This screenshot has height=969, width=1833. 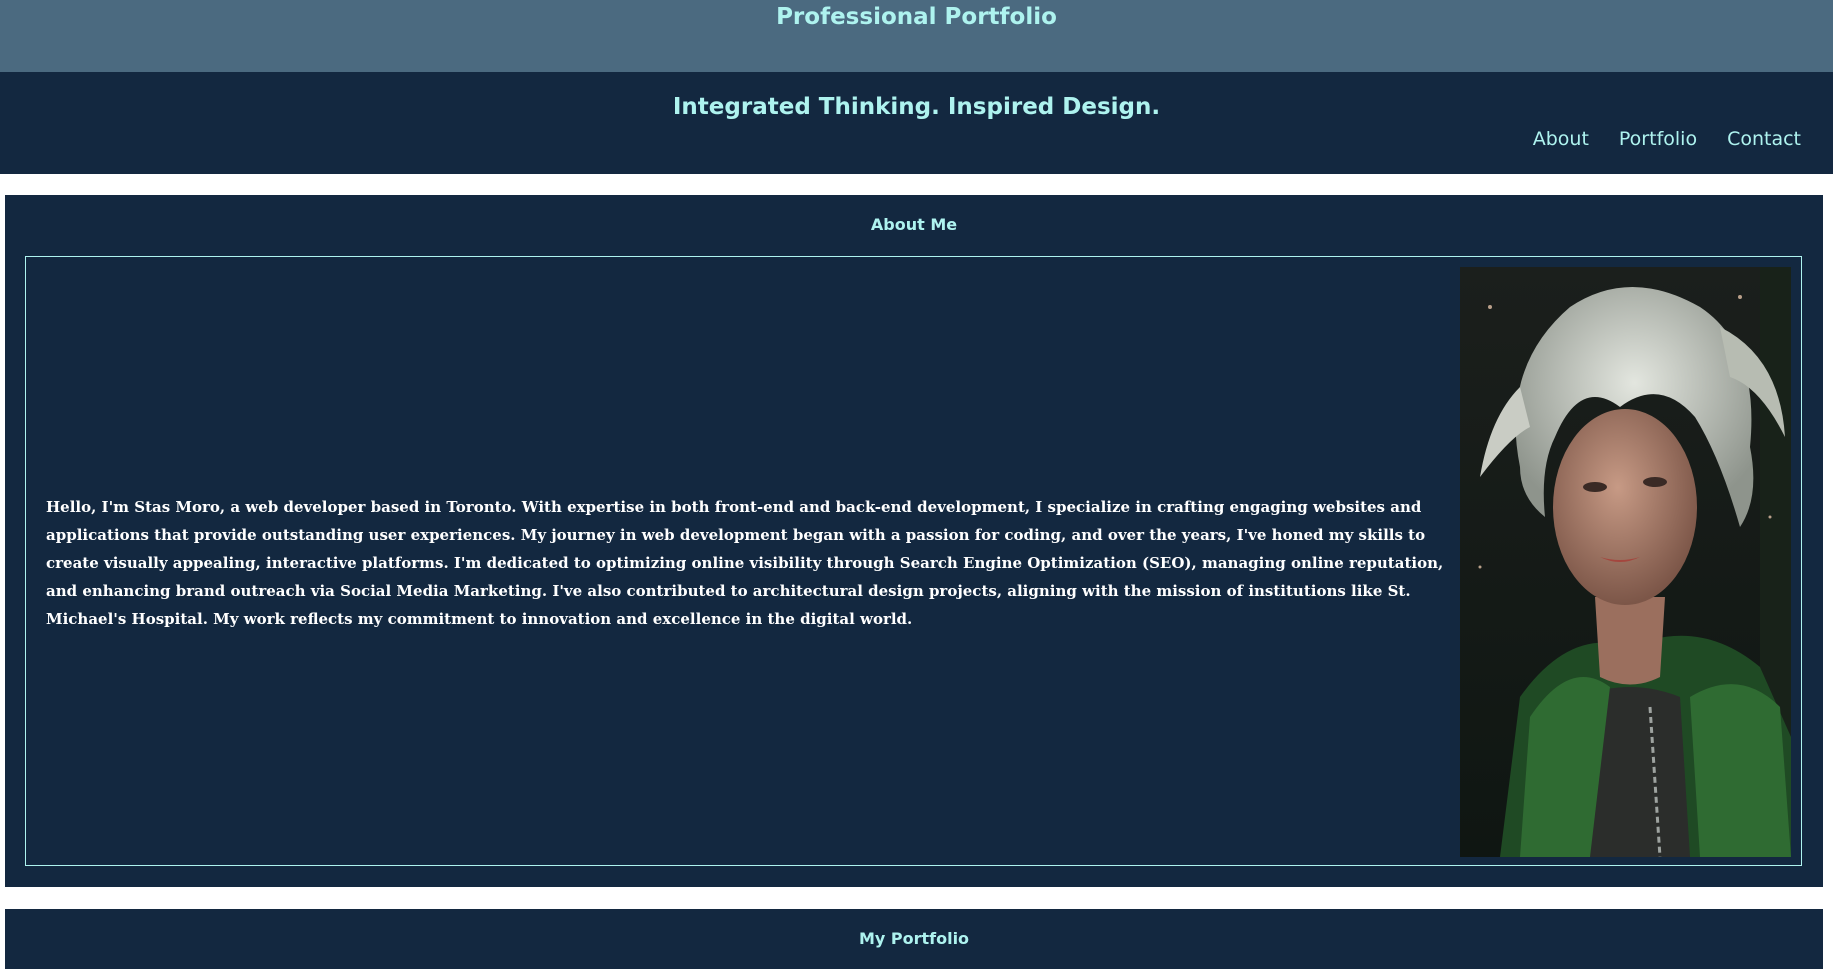 I want to click on site-title: Professional Portfolio, so click(x=916, y=17).